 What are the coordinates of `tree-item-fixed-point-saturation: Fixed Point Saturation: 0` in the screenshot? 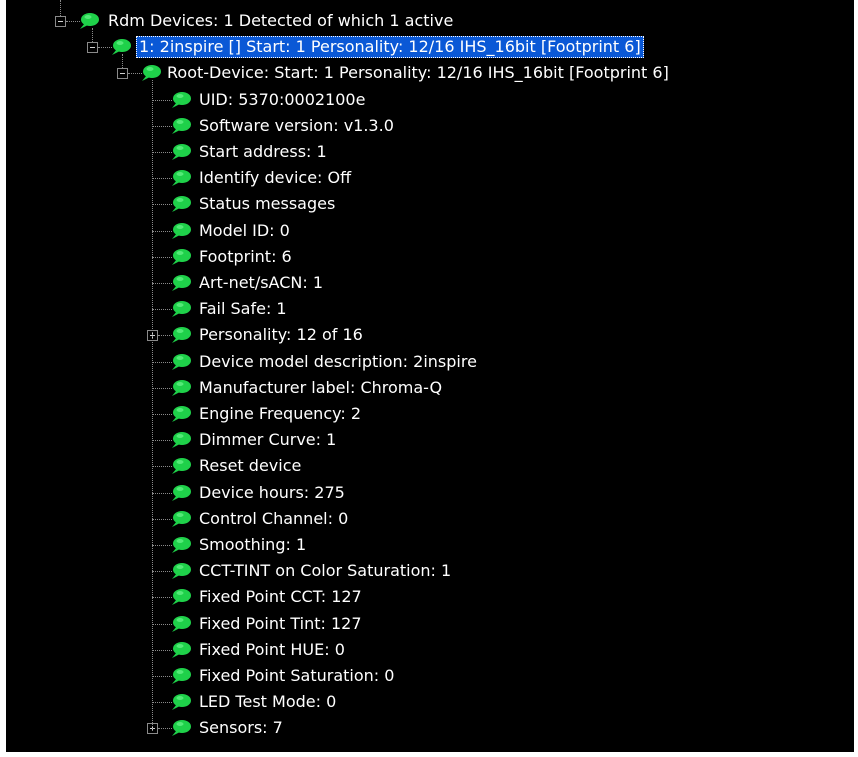 It's located at (430, 676).